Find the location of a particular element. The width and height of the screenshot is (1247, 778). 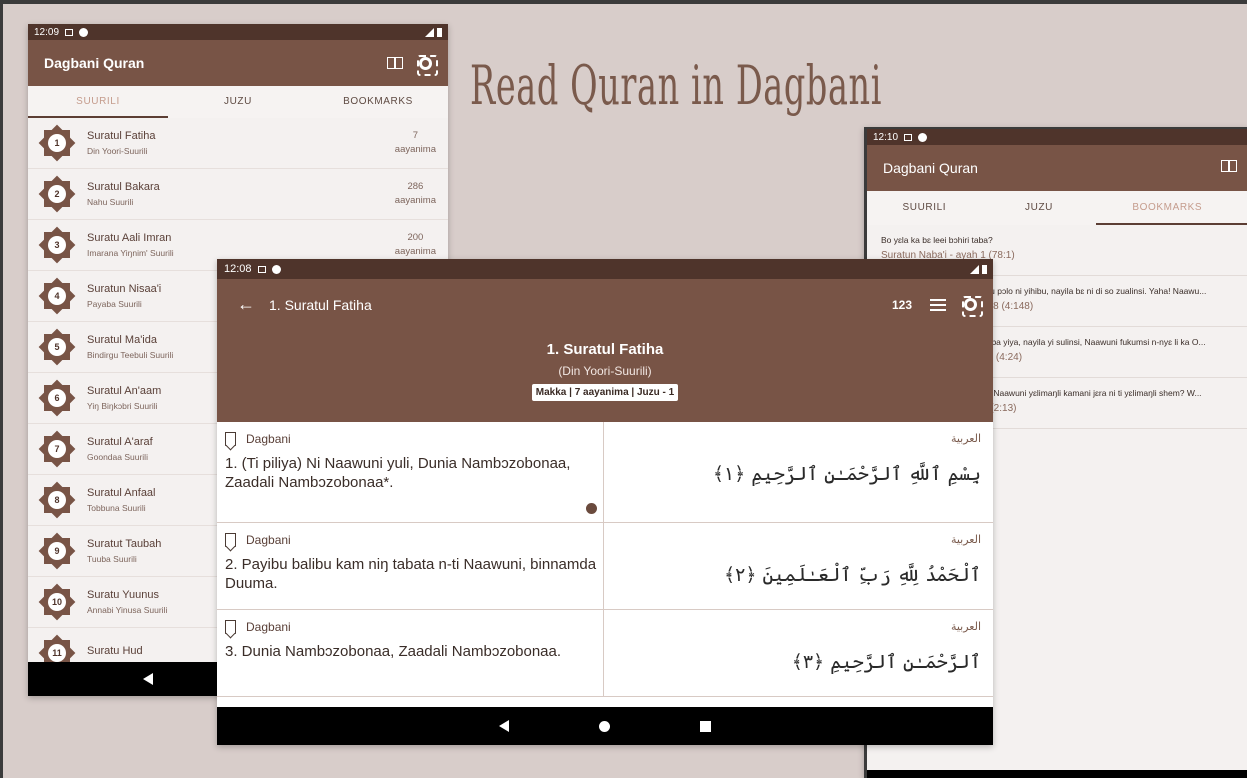

battery-icon is located at coordinates (439, 32).